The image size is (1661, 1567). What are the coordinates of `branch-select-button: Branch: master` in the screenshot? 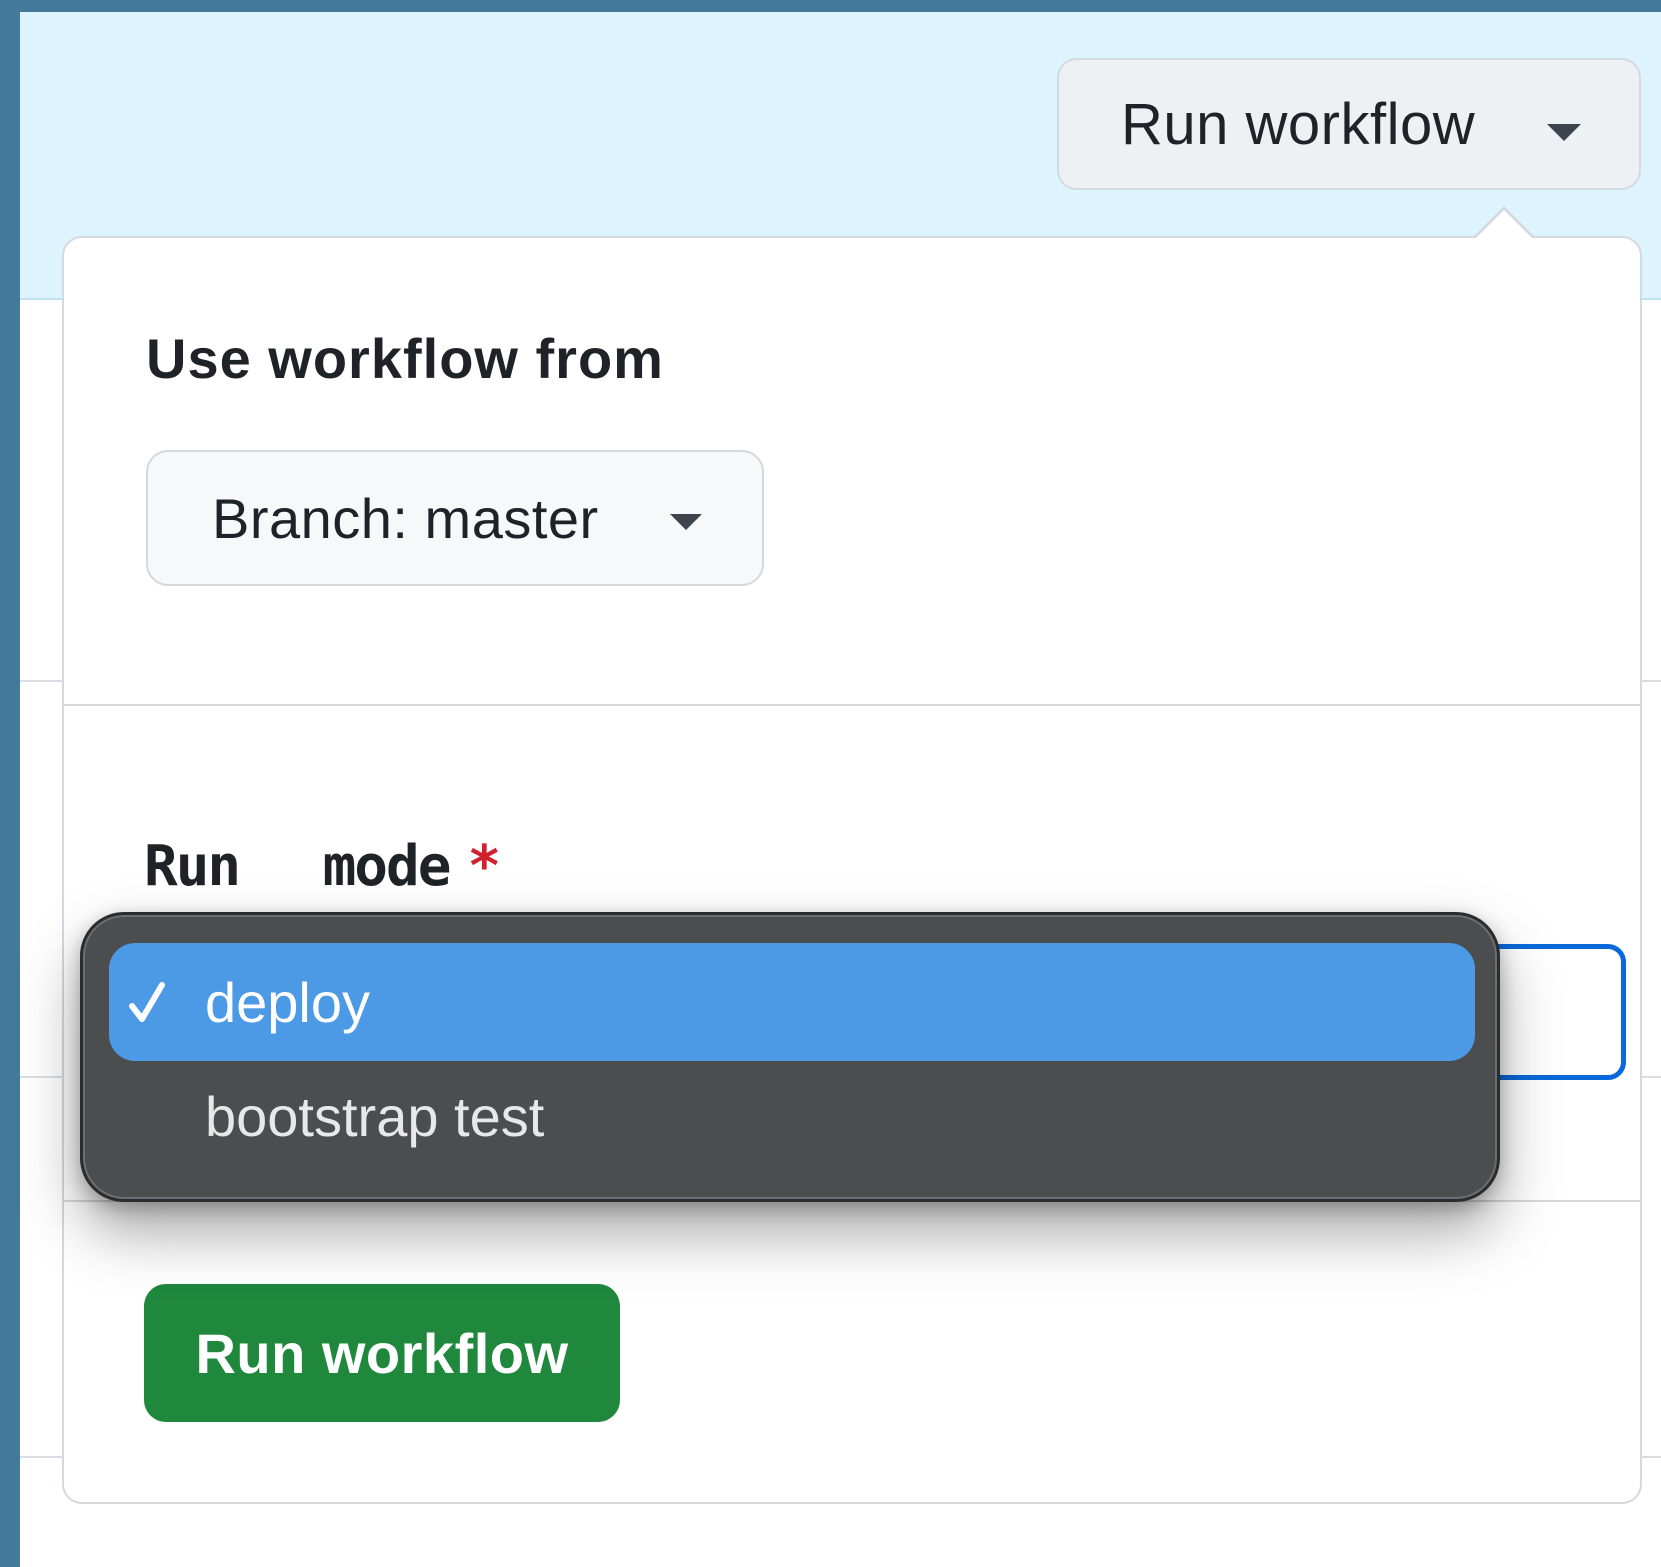 It's located at (455, 518).